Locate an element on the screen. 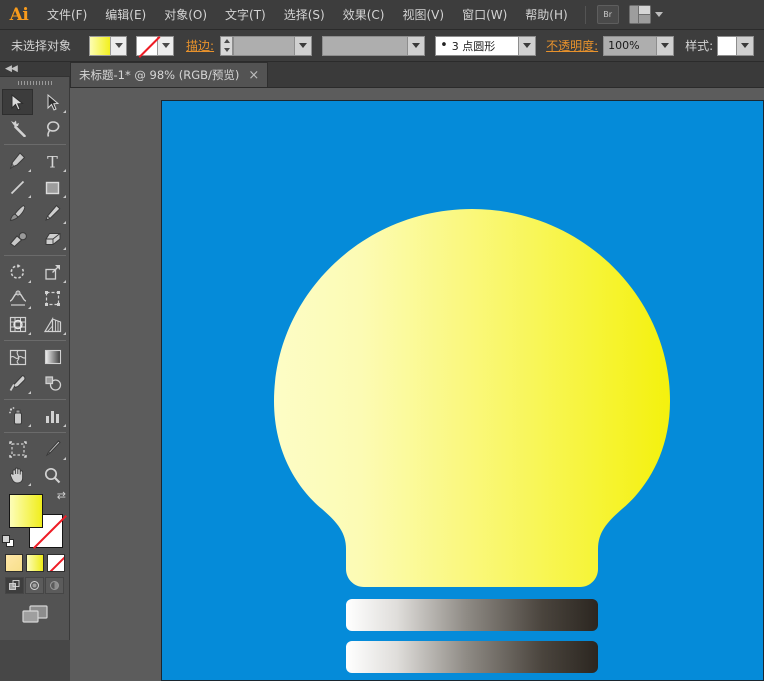 This screenshot has width=764, height=681. brush-label: 3 点圆形 is located at coordinates (473, 46).